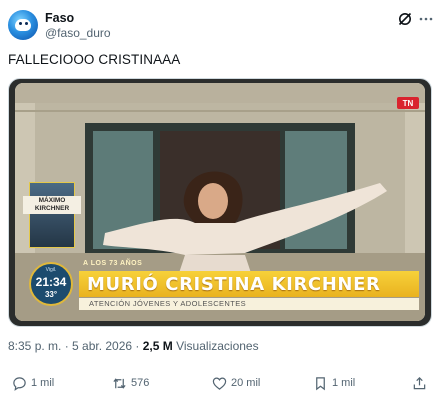 This screenshot has height=402, width=439. Describe the element at coordinates (168, 303) in the screenshot. I see `banner-subtitle: ATENCIÓN JÓVENES Y ADOLESCENTES` at that location.